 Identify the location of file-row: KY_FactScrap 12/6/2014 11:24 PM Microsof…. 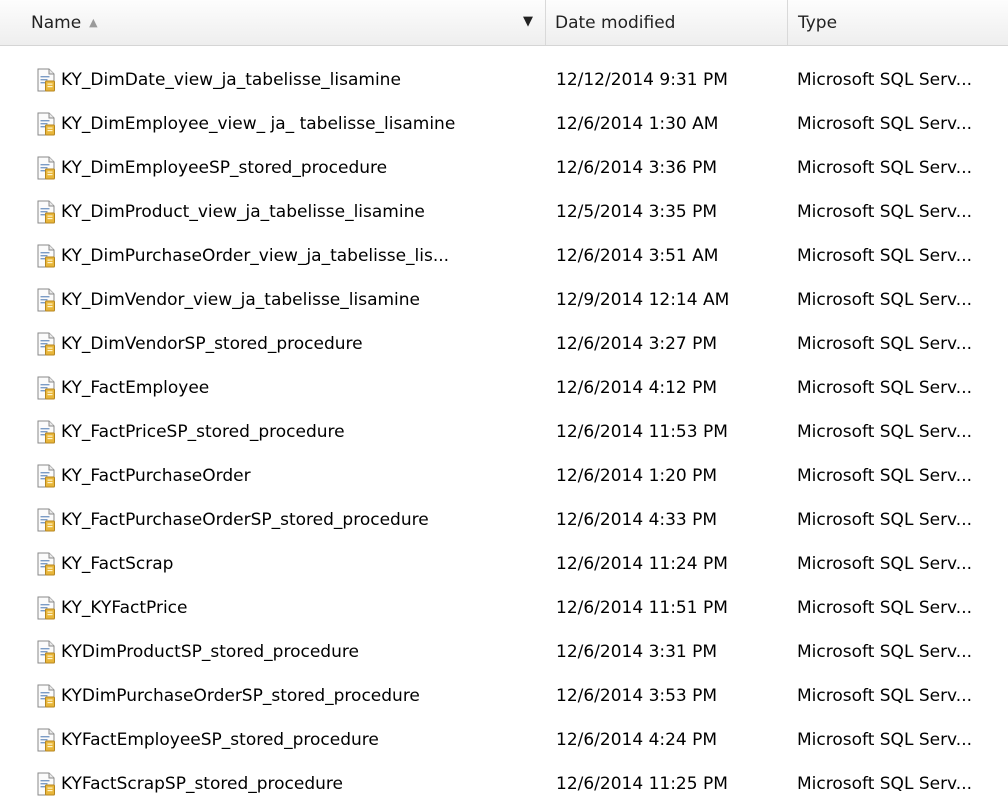
(504, 564).